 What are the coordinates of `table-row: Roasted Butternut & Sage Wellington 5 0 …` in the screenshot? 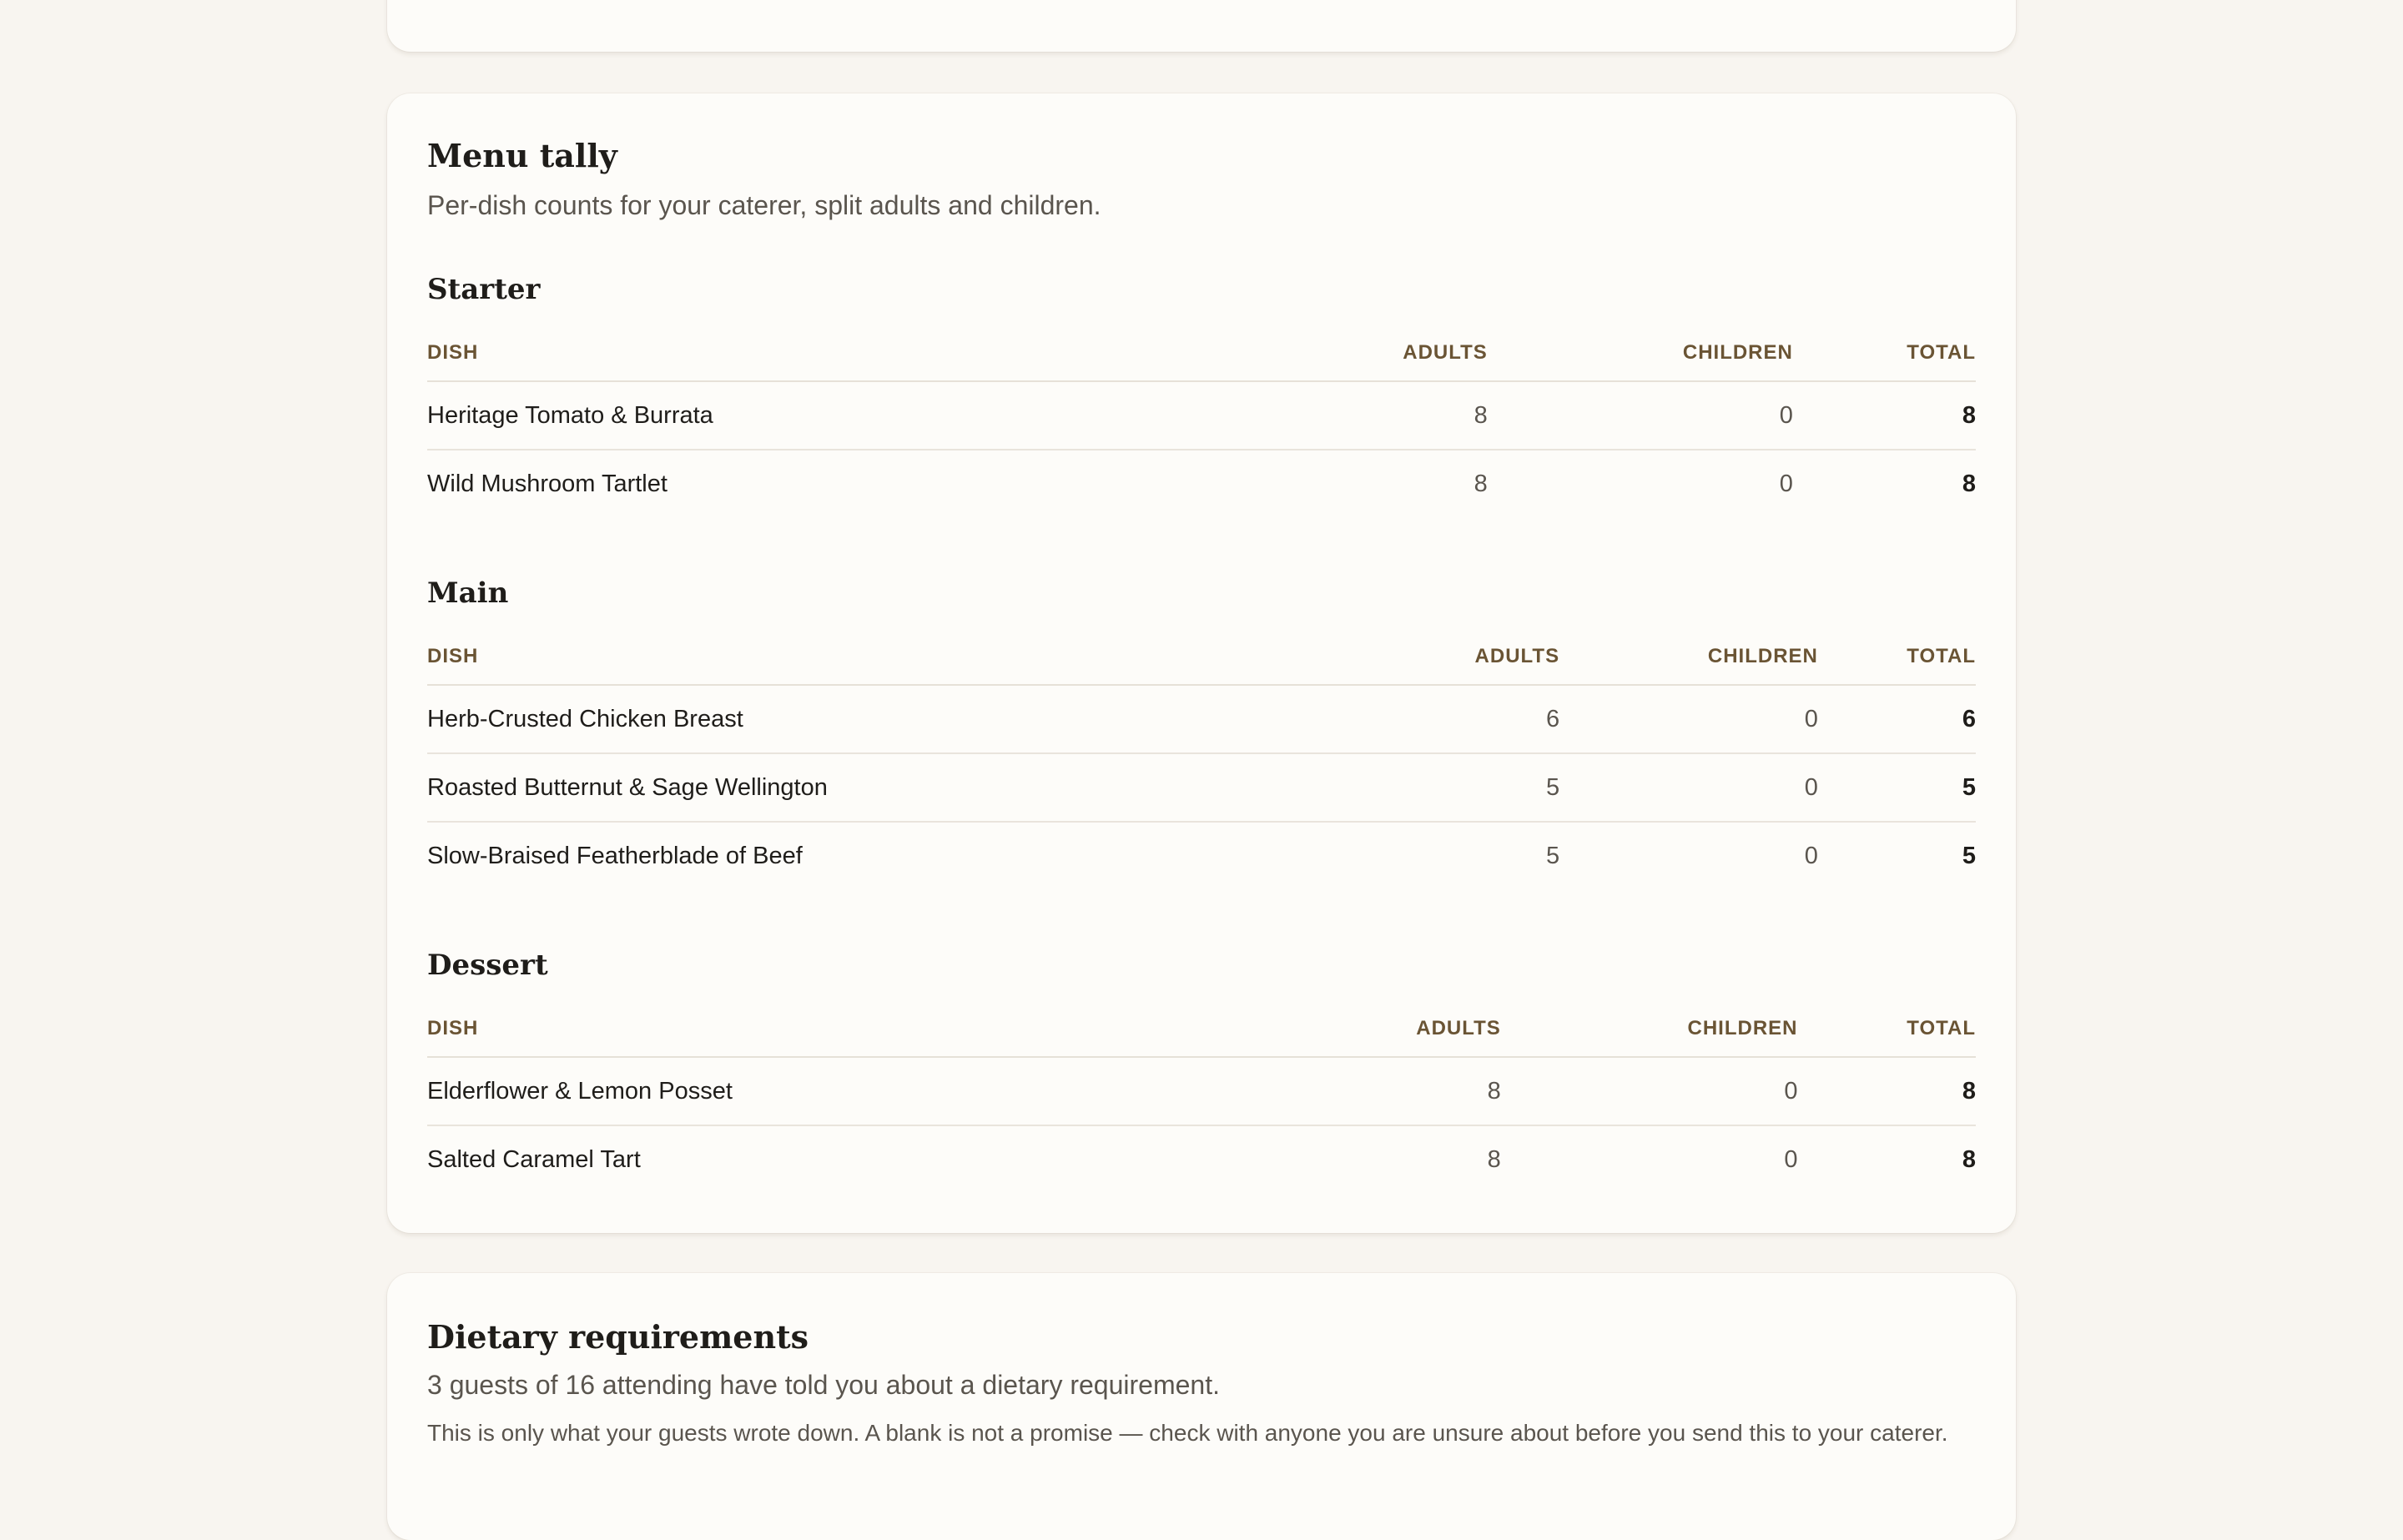 It's located at (1201, 788).